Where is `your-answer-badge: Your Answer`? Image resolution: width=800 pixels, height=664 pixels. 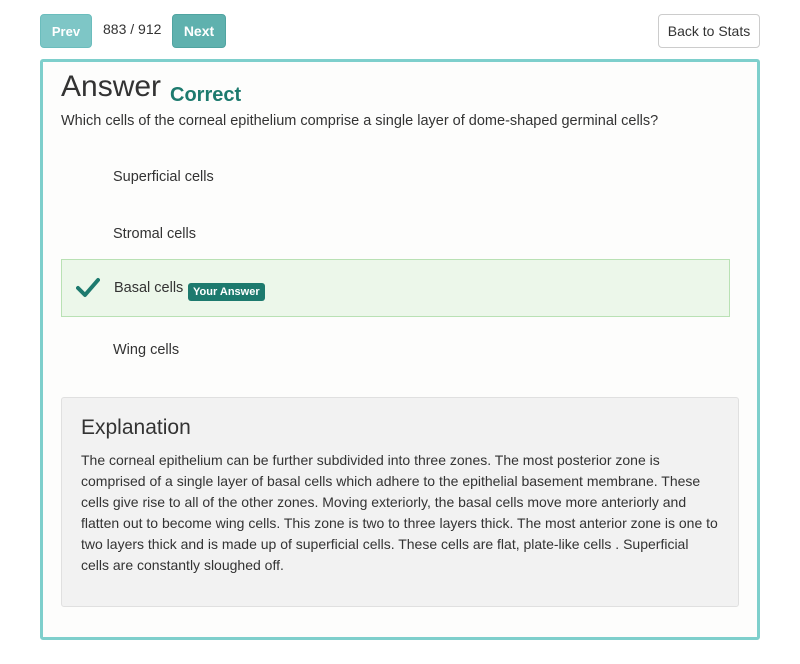
your-answer-badge: Your Answer is located at coordinates (226, 292).